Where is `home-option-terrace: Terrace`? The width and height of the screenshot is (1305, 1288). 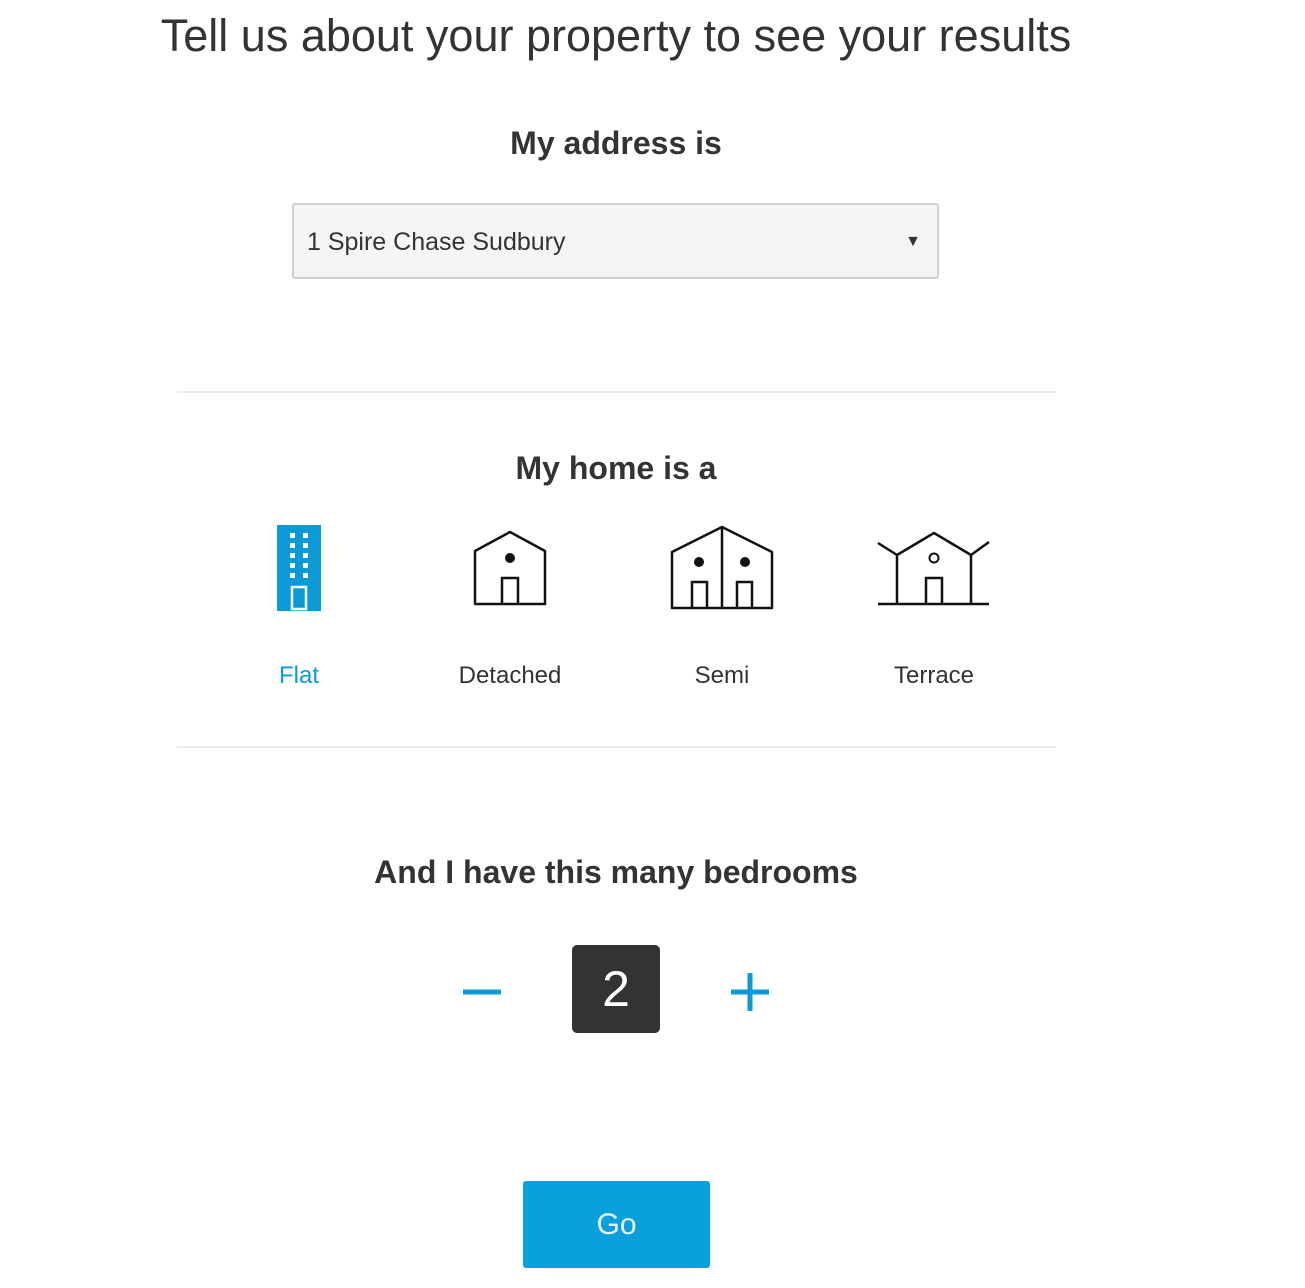 home-option-terrace: Terrace is located at coordinates (934, 607).